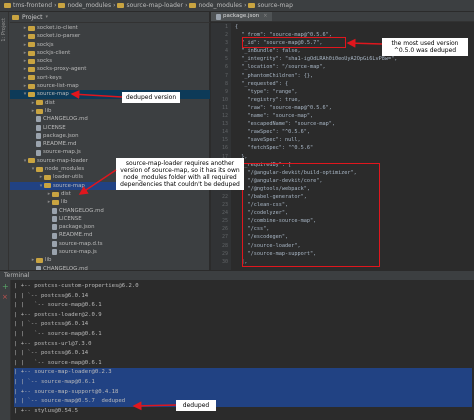 The height and width of the screenshot is (420, 474). Describe the element at coordinates (151, 97) in the screenshot. I see `callout-deduped: deduped version` at that location.